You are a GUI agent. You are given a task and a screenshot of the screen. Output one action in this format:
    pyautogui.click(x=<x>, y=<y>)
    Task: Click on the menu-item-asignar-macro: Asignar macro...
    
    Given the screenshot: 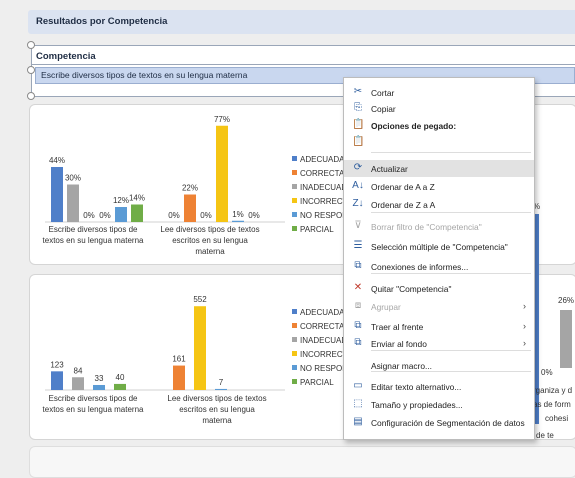 What is the action you would take?
    pyautogui.click(x=439, y=365)
    